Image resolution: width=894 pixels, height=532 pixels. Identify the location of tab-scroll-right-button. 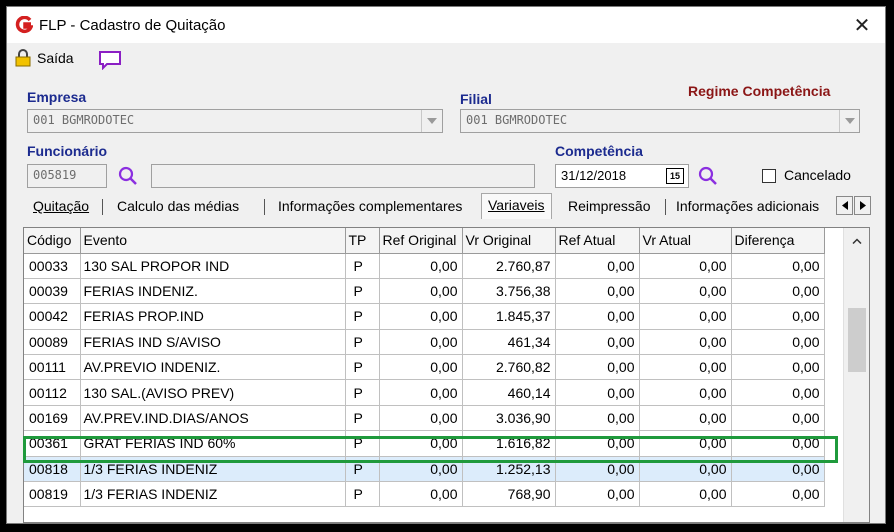
(862, 205).